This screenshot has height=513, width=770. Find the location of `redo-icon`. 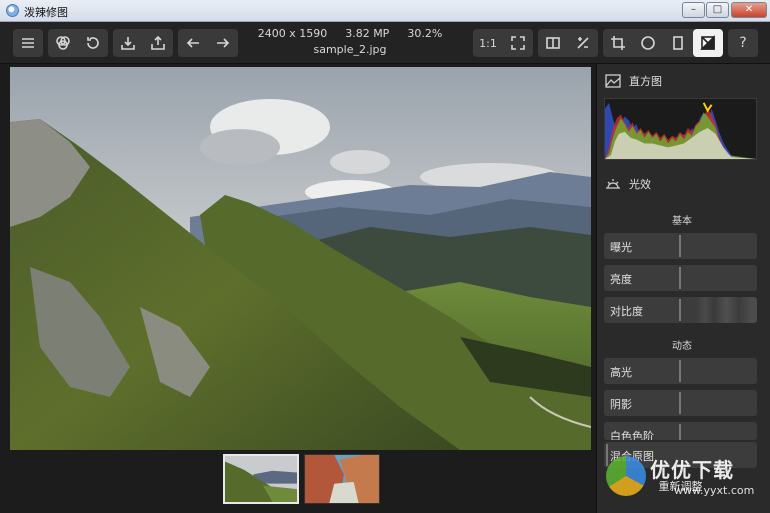

redo-icon is located at coordinates (223, 43).